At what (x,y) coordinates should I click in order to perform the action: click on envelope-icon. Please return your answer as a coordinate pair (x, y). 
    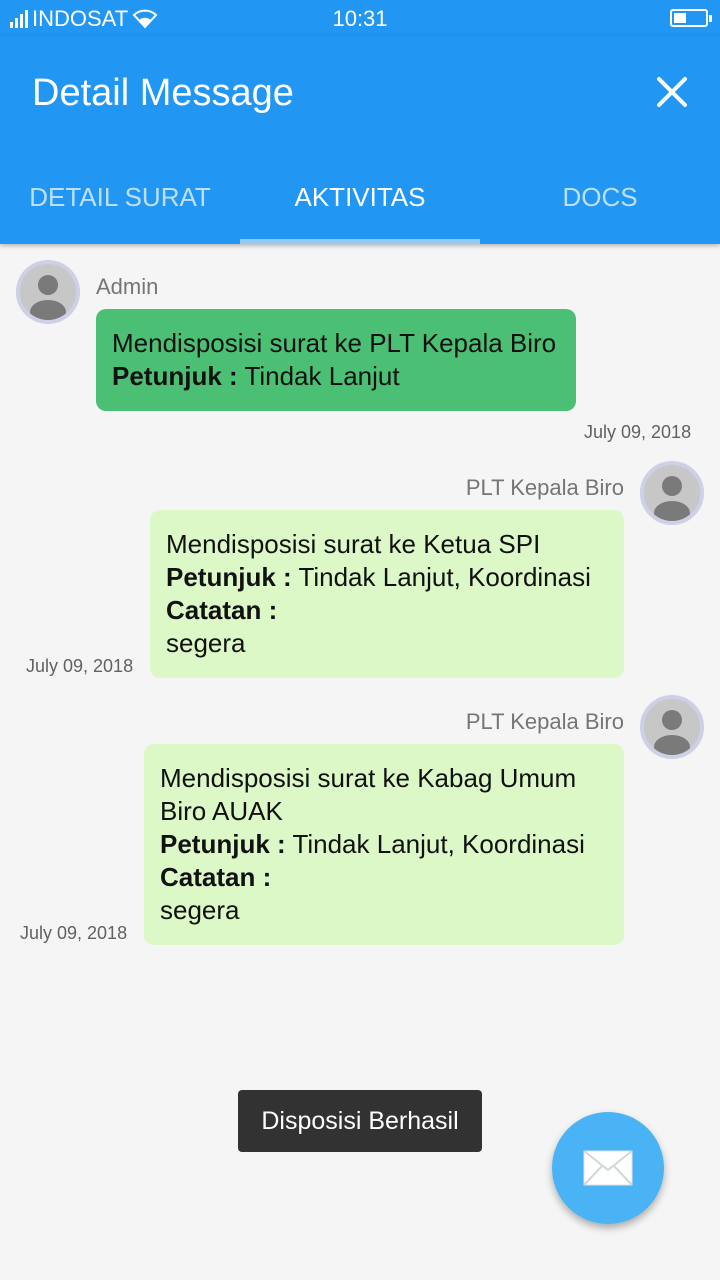
    Looking at the image, I should click on (608, 1168).